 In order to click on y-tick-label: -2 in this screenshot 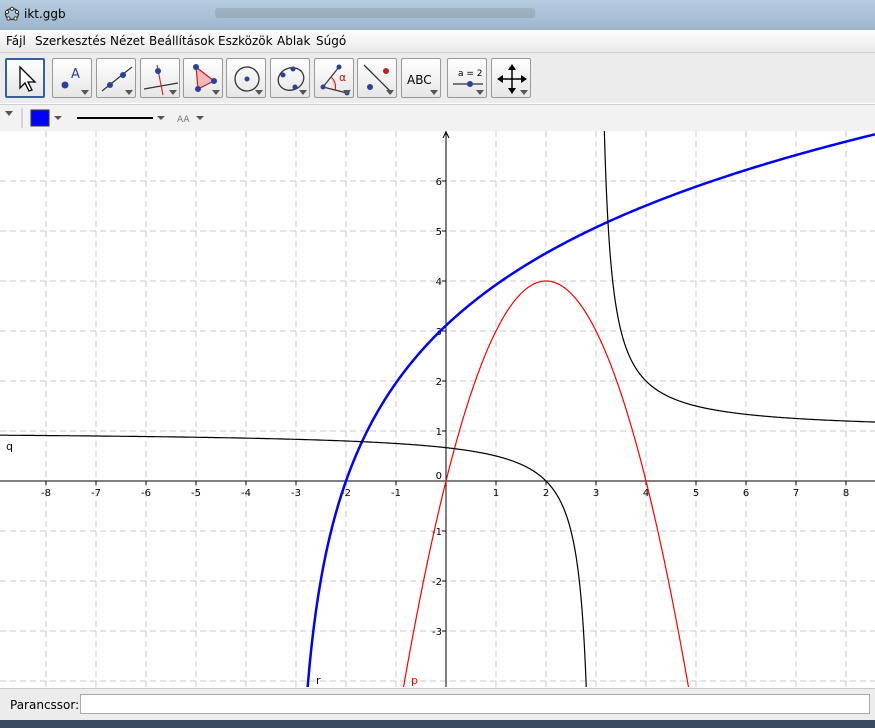, I will do `click(437, 582)`.